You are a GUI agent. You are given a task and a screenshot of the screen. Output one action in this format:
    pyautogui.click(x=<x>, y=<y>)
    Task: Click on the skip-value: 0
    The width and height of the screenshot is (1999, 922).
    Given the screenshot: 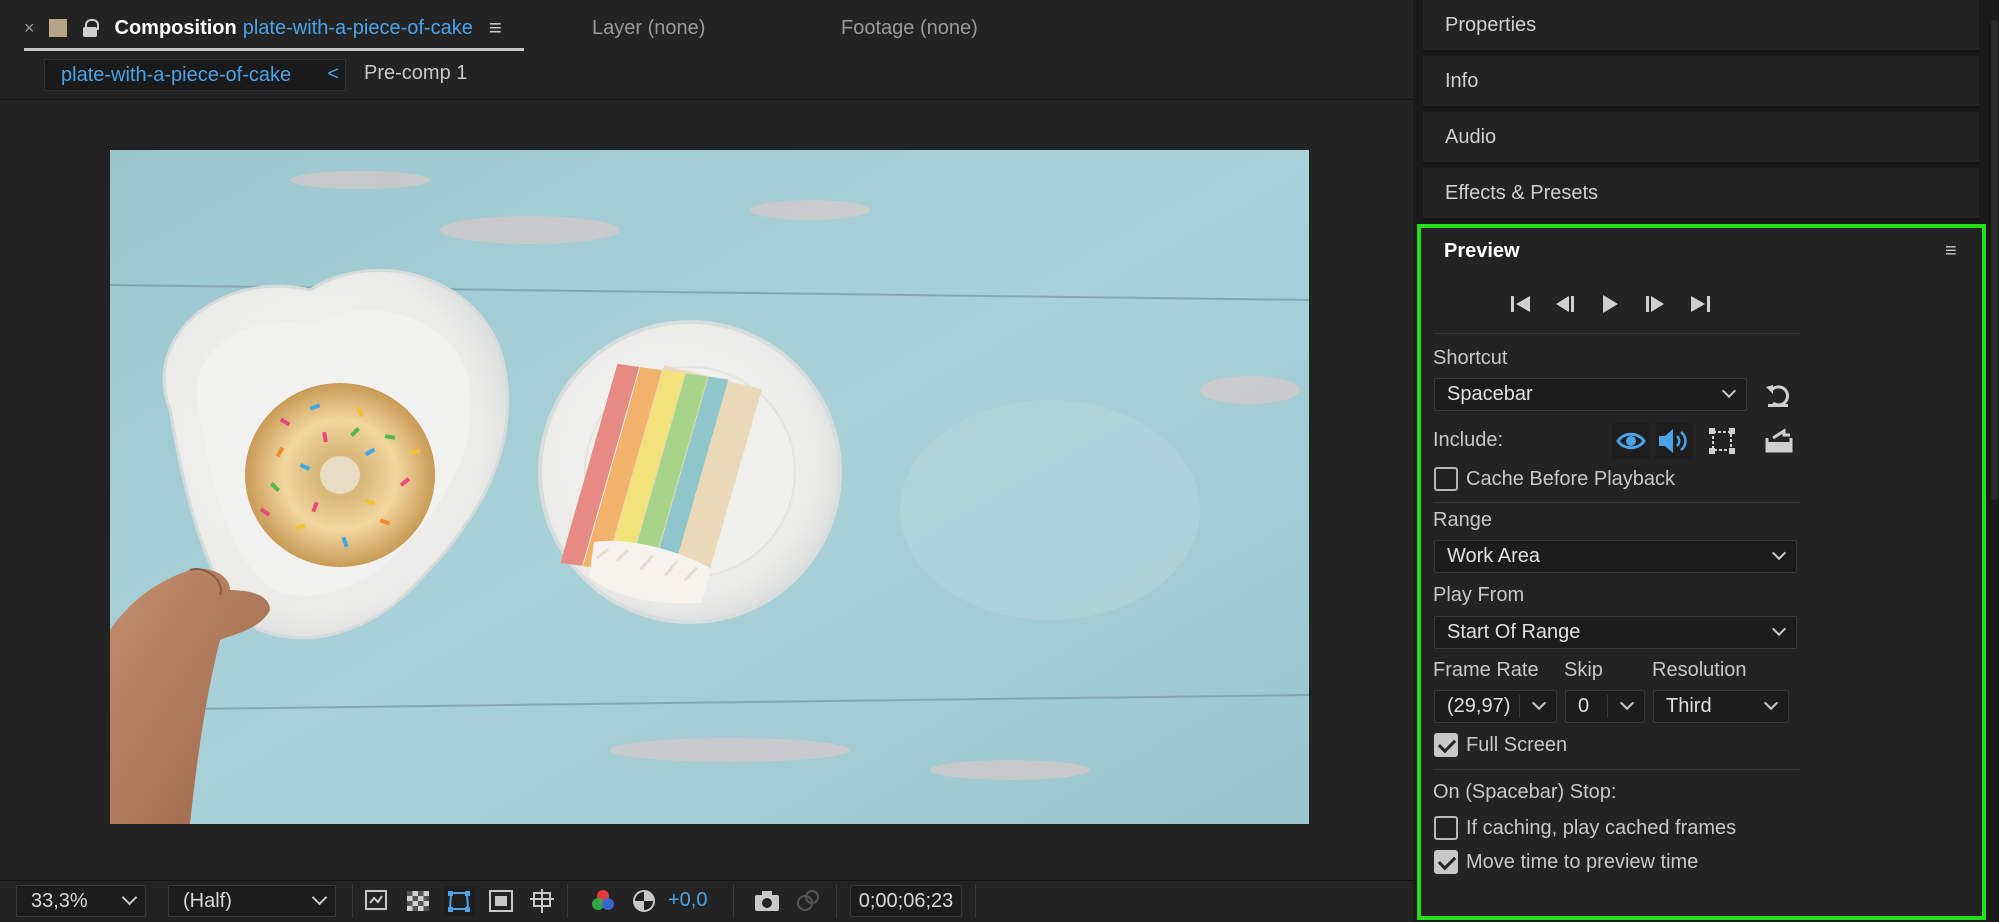 What is the action you would take?
    pyautogui.click(x=1584, y=706)
    